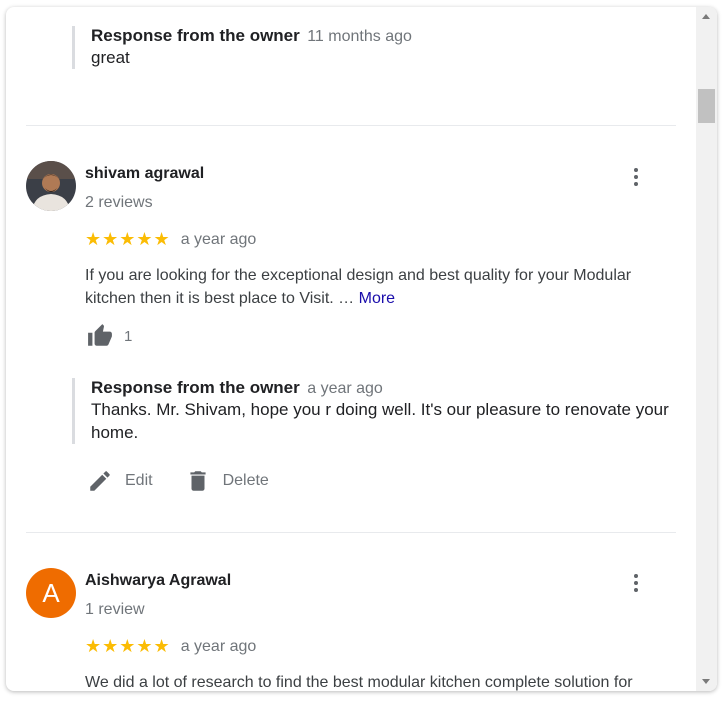 This screenshot has width=723, height=710. I want to click on avatar-letter: A, so click(51, 592).